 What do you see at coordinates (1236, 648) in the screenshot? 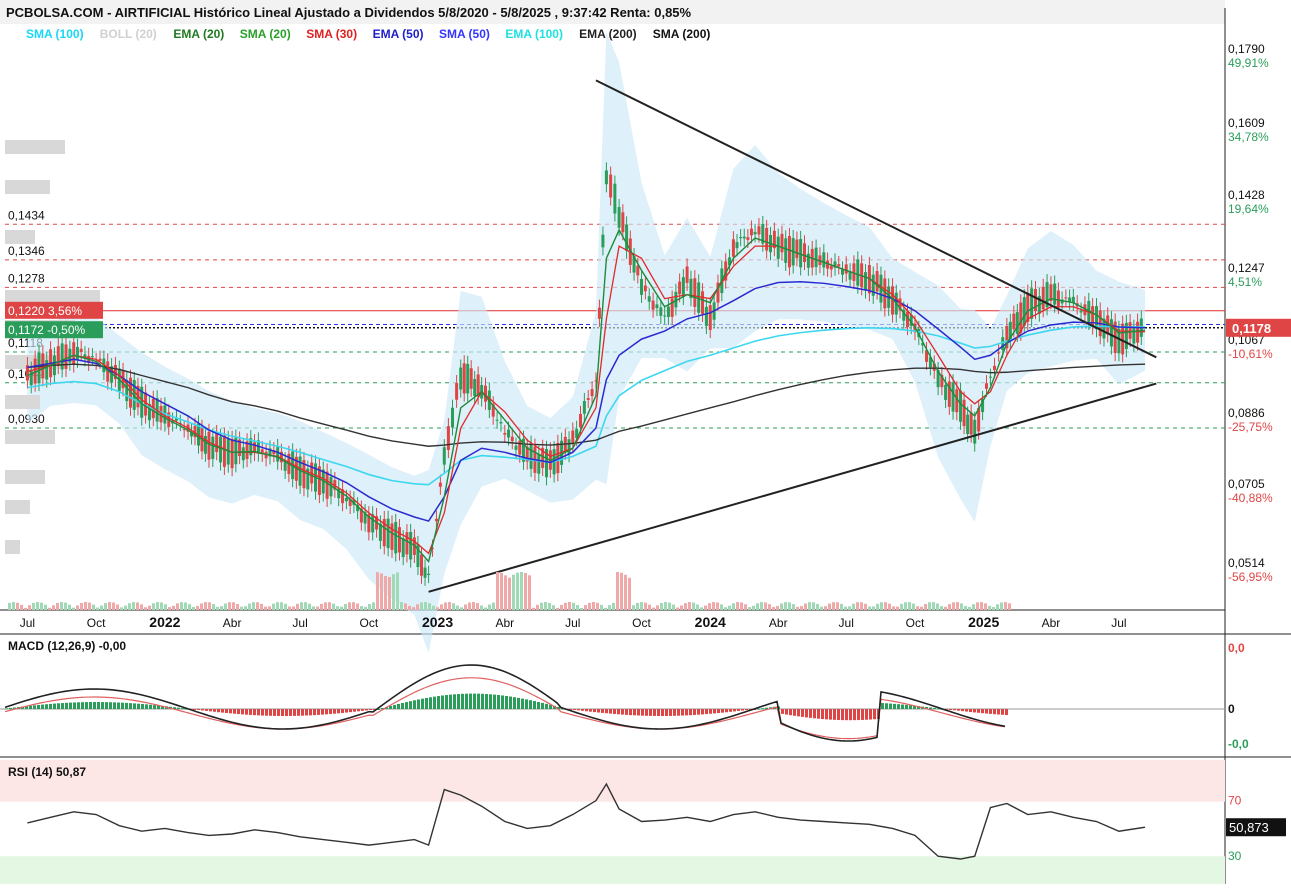
I see `macd-axis-label: 0,0` at bounding box center [1236, 648].